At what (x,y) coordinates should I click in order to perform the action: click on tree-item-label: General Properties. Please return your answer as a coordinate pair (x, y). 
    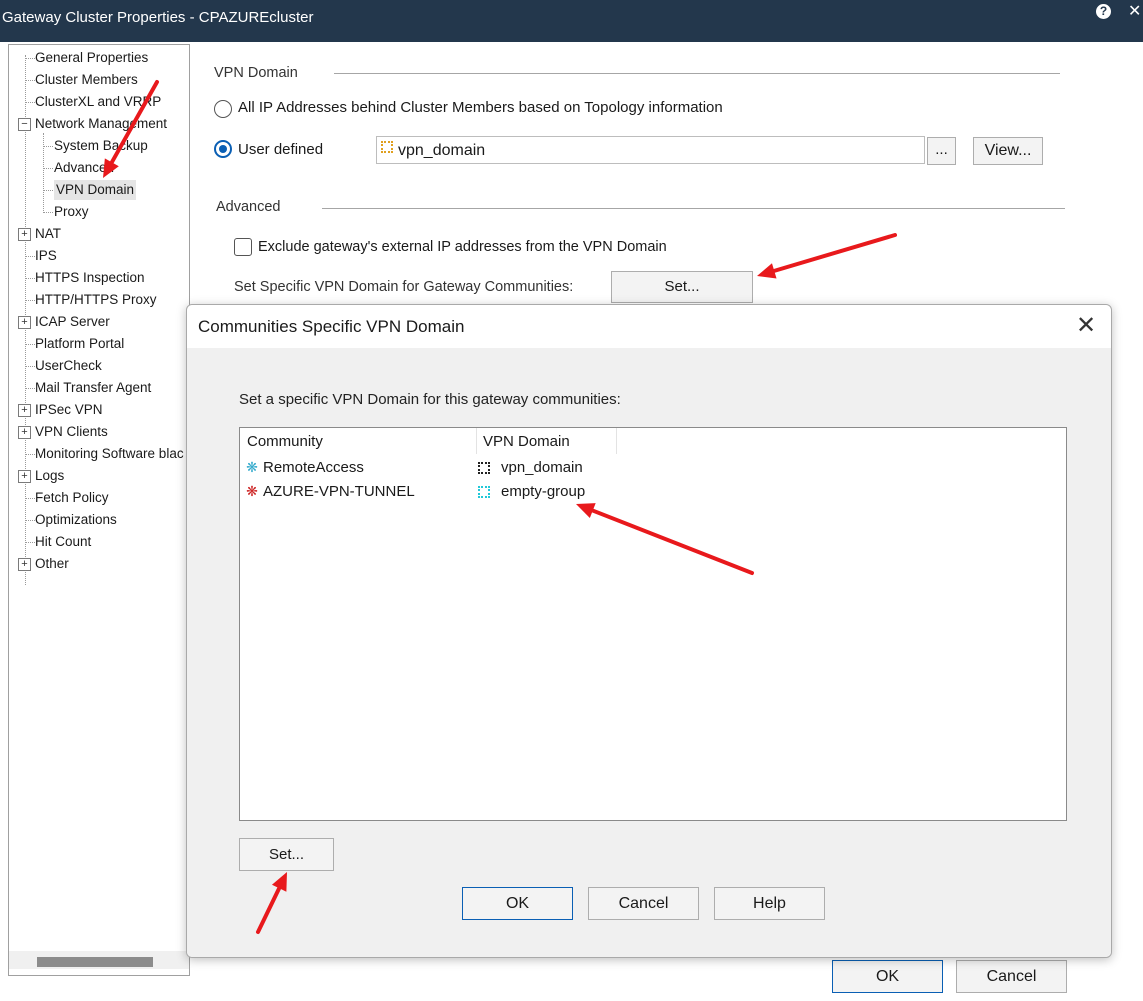
    Looking at the image, I should click on (92, 57).